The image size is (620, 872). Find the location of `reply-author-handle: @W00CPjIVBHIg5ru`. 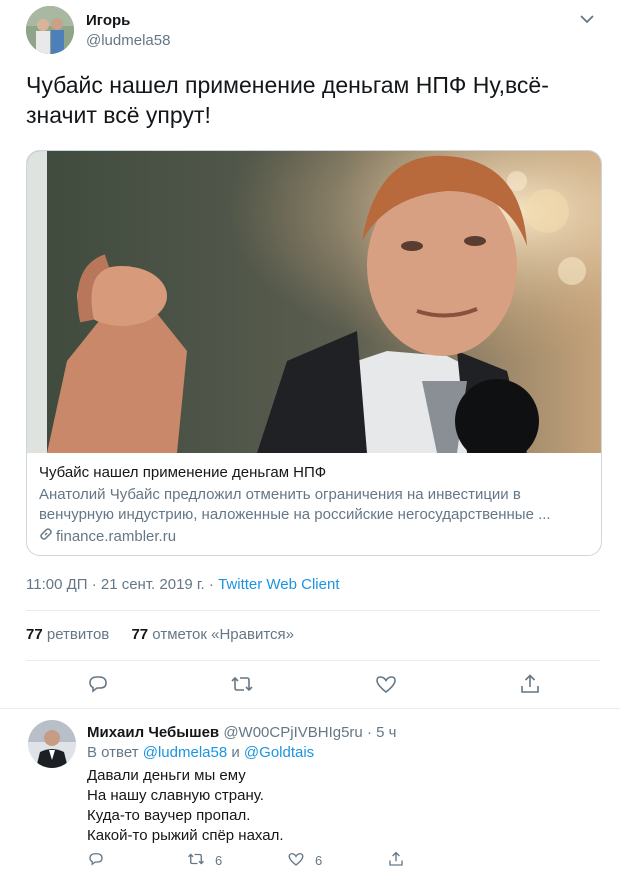

reply-author-handle: @W00CPjIVBHIg5ru is located at coordinates (292, 732).